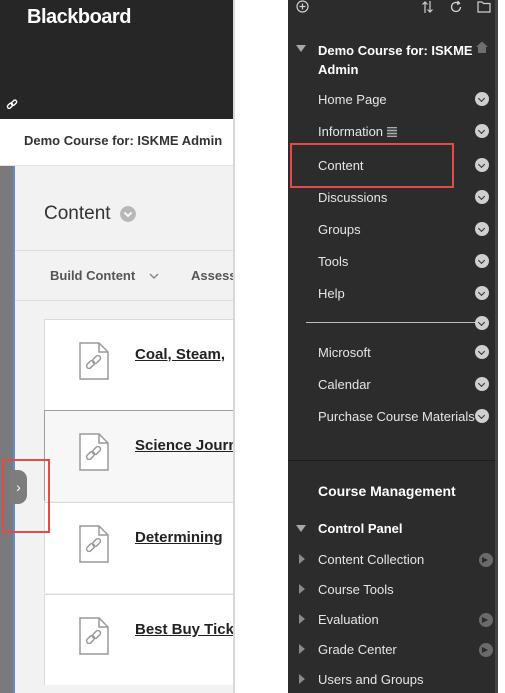  What do you see at coordinates (371, 679) in the screenshot?
I see `control-panel-item-users-and-groups: Users and Groups` at bounding box center [371, 679].